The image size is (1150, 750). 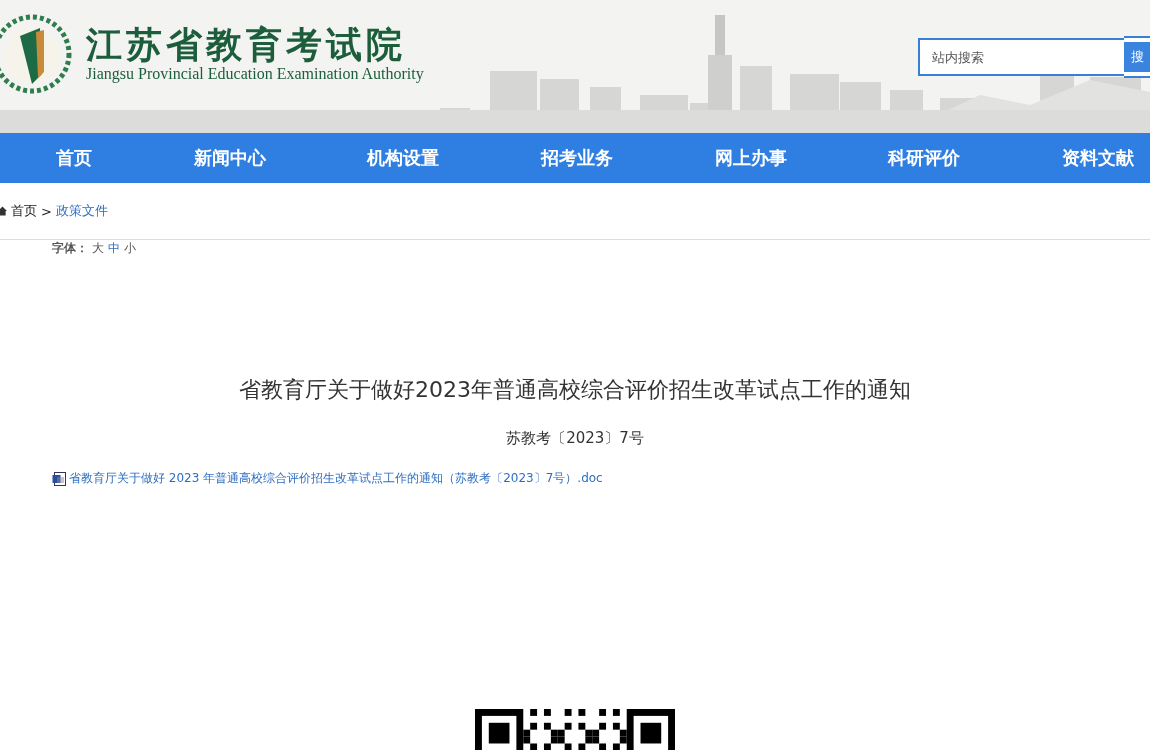 What do you see at coordinates (70, 248) in the screenshot?
I see `font-size-label: 字体：` at bounding box center [70, 248].